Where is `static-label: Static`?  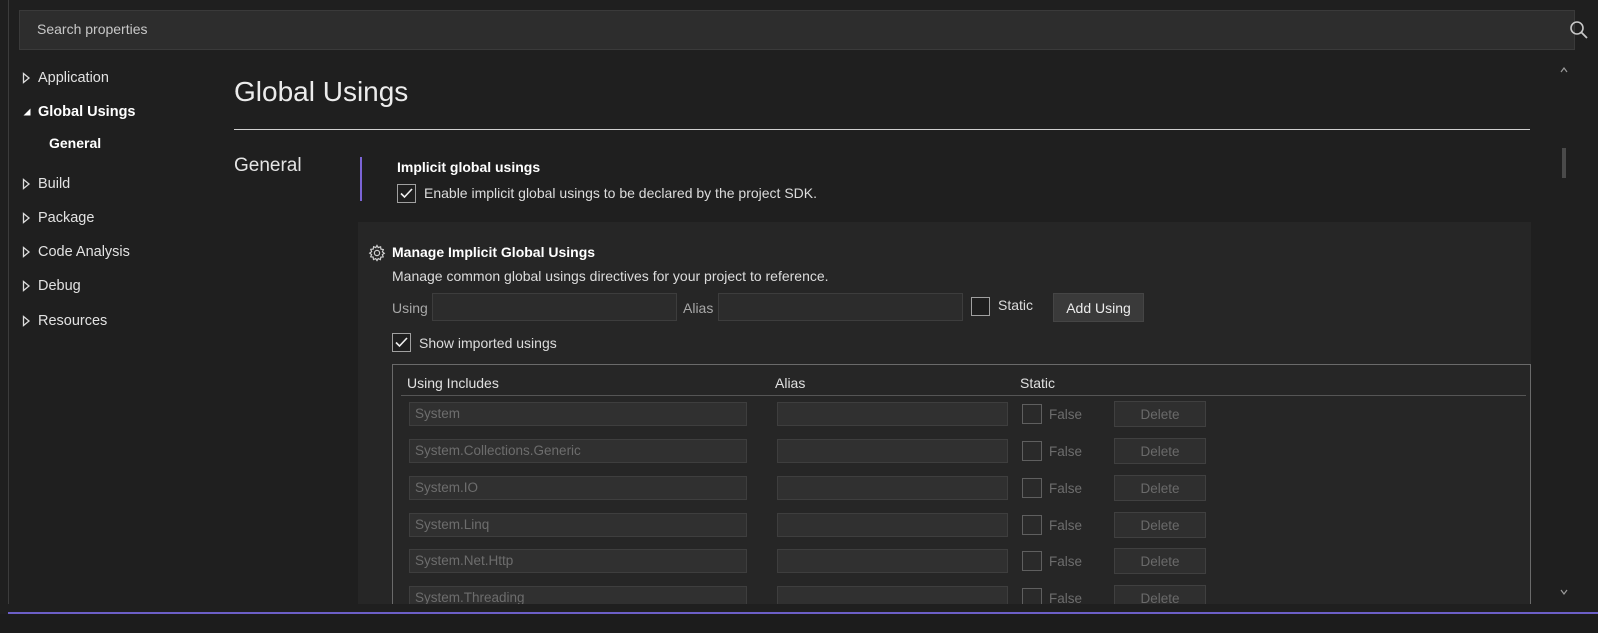
static-label: Static is located at coordinates (1016, 305).